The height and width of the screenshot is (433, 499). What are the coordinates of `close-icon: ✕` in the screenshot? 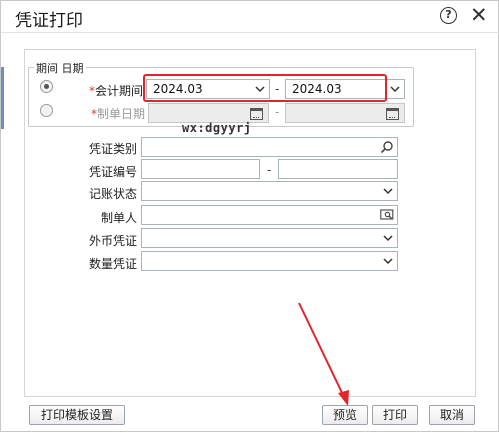 It's located at (479, 15).